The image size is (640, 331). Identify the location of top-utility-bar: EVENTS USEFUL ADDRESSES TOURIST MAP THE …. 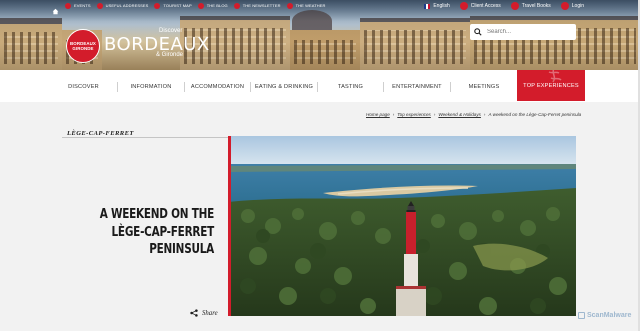
(320, 7).